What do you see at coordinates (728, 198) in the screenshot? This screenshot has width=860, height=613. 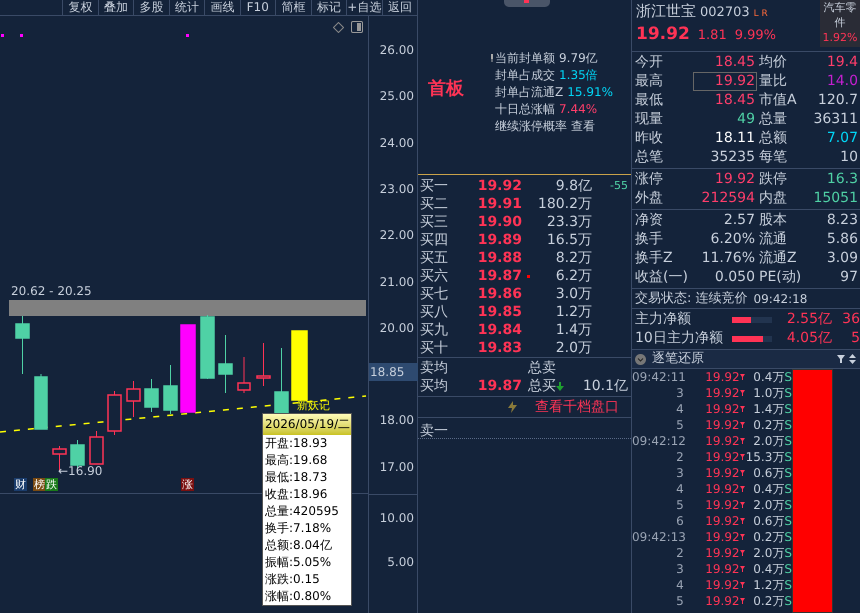 I see `stat-value: 212594` at bounding box center [728, 198].